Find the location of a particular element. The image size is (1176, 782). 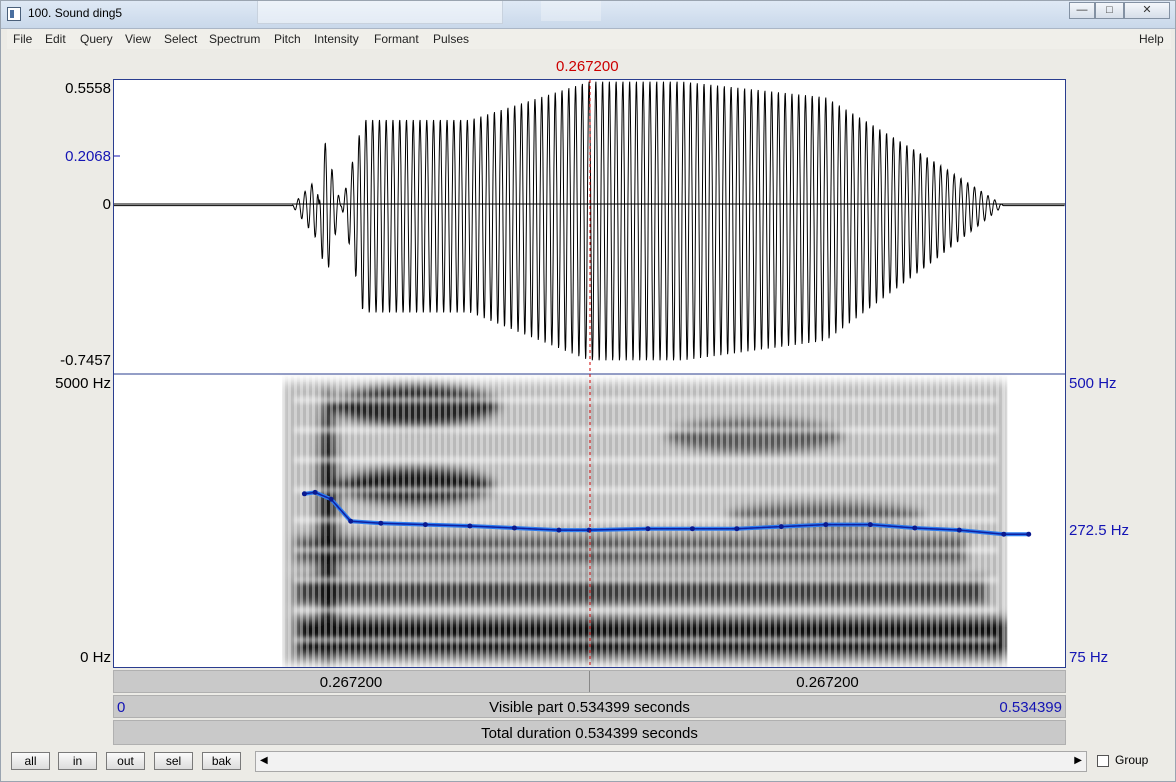

scroll-right-icon: ▶ is located at coordinates (1078, 760).